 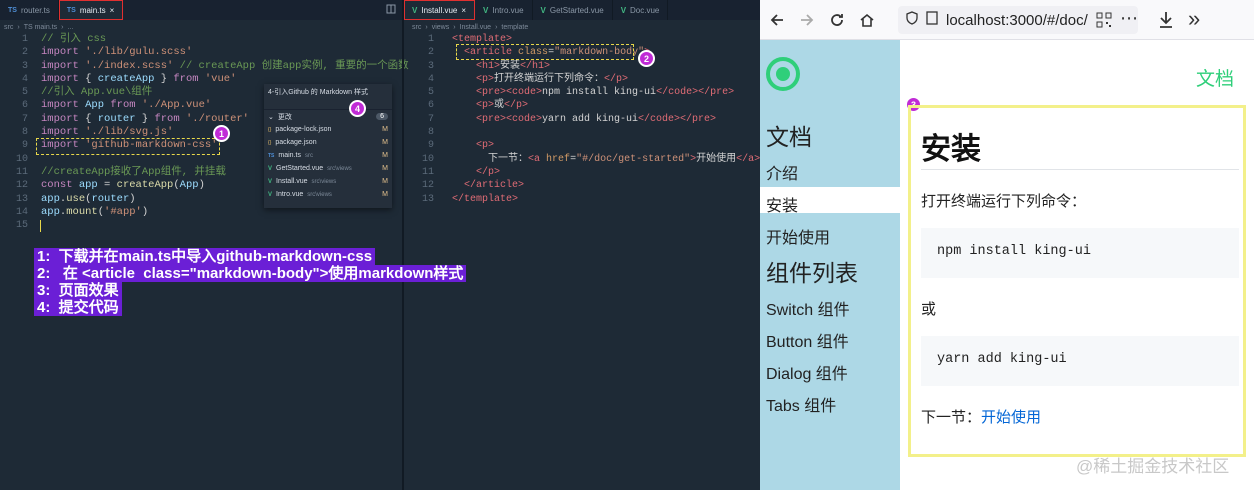 I want to click on logo-icon, so click(x=783, y=74).